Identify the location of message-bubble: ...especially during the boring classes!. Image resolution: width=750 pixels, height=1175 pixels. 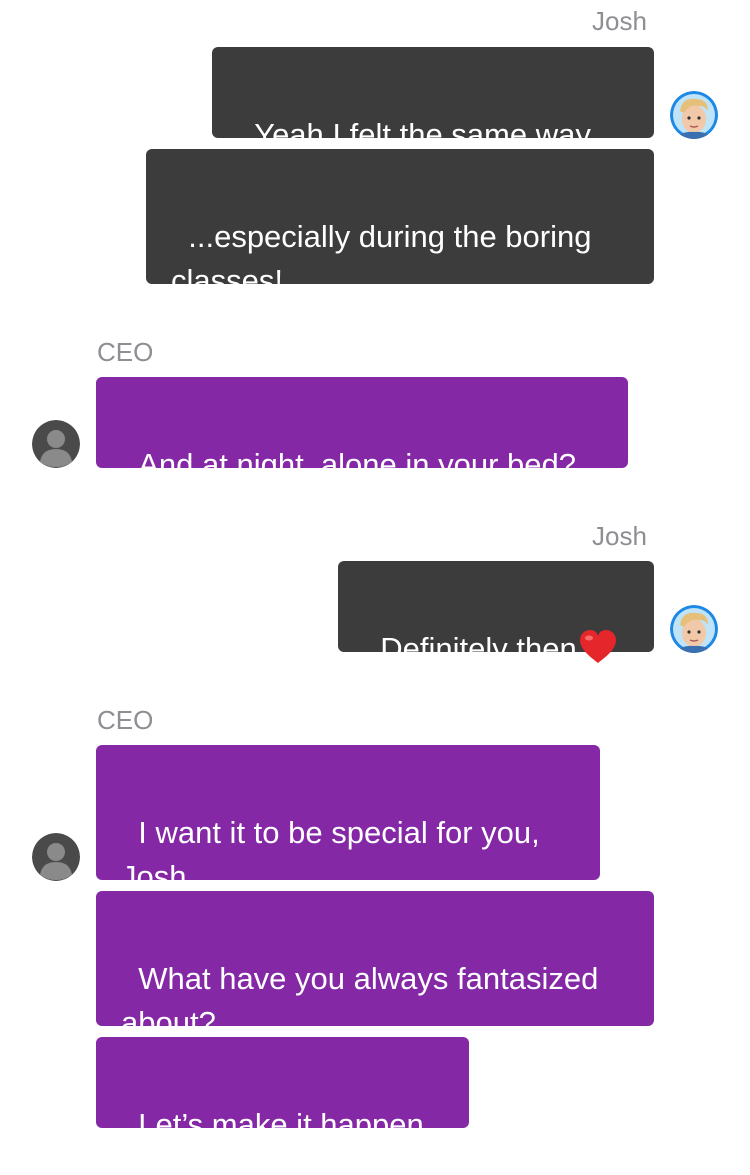
(400, 223).